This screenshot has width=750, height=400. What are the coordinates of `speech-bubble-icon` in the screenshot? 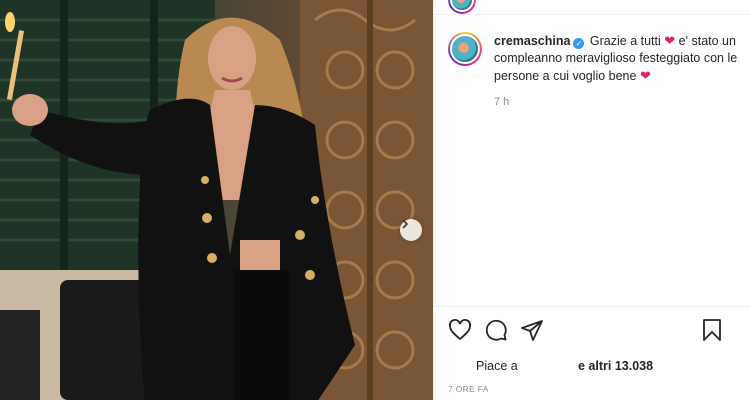 It's located at (496, 330).